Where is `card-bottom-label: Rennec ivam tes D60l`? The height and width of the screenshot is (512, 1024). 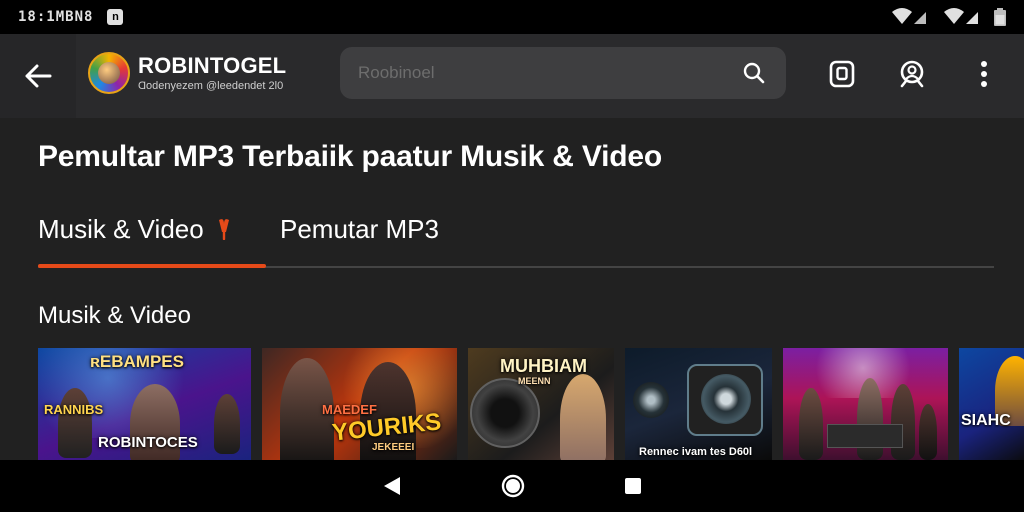 card-bottom-label: Rennec ivam tes D60l is located at coordinates (696, 452).